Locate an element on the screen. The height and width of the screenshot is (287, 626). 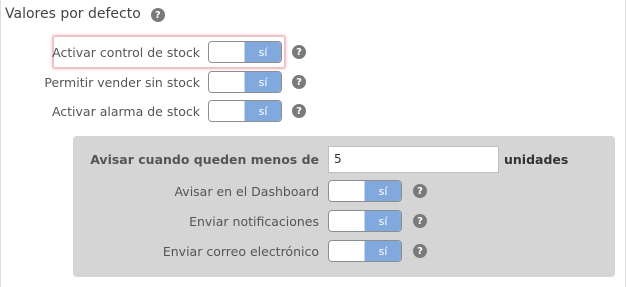
notifications-toggle: sí is located at coordinates (365, 221).